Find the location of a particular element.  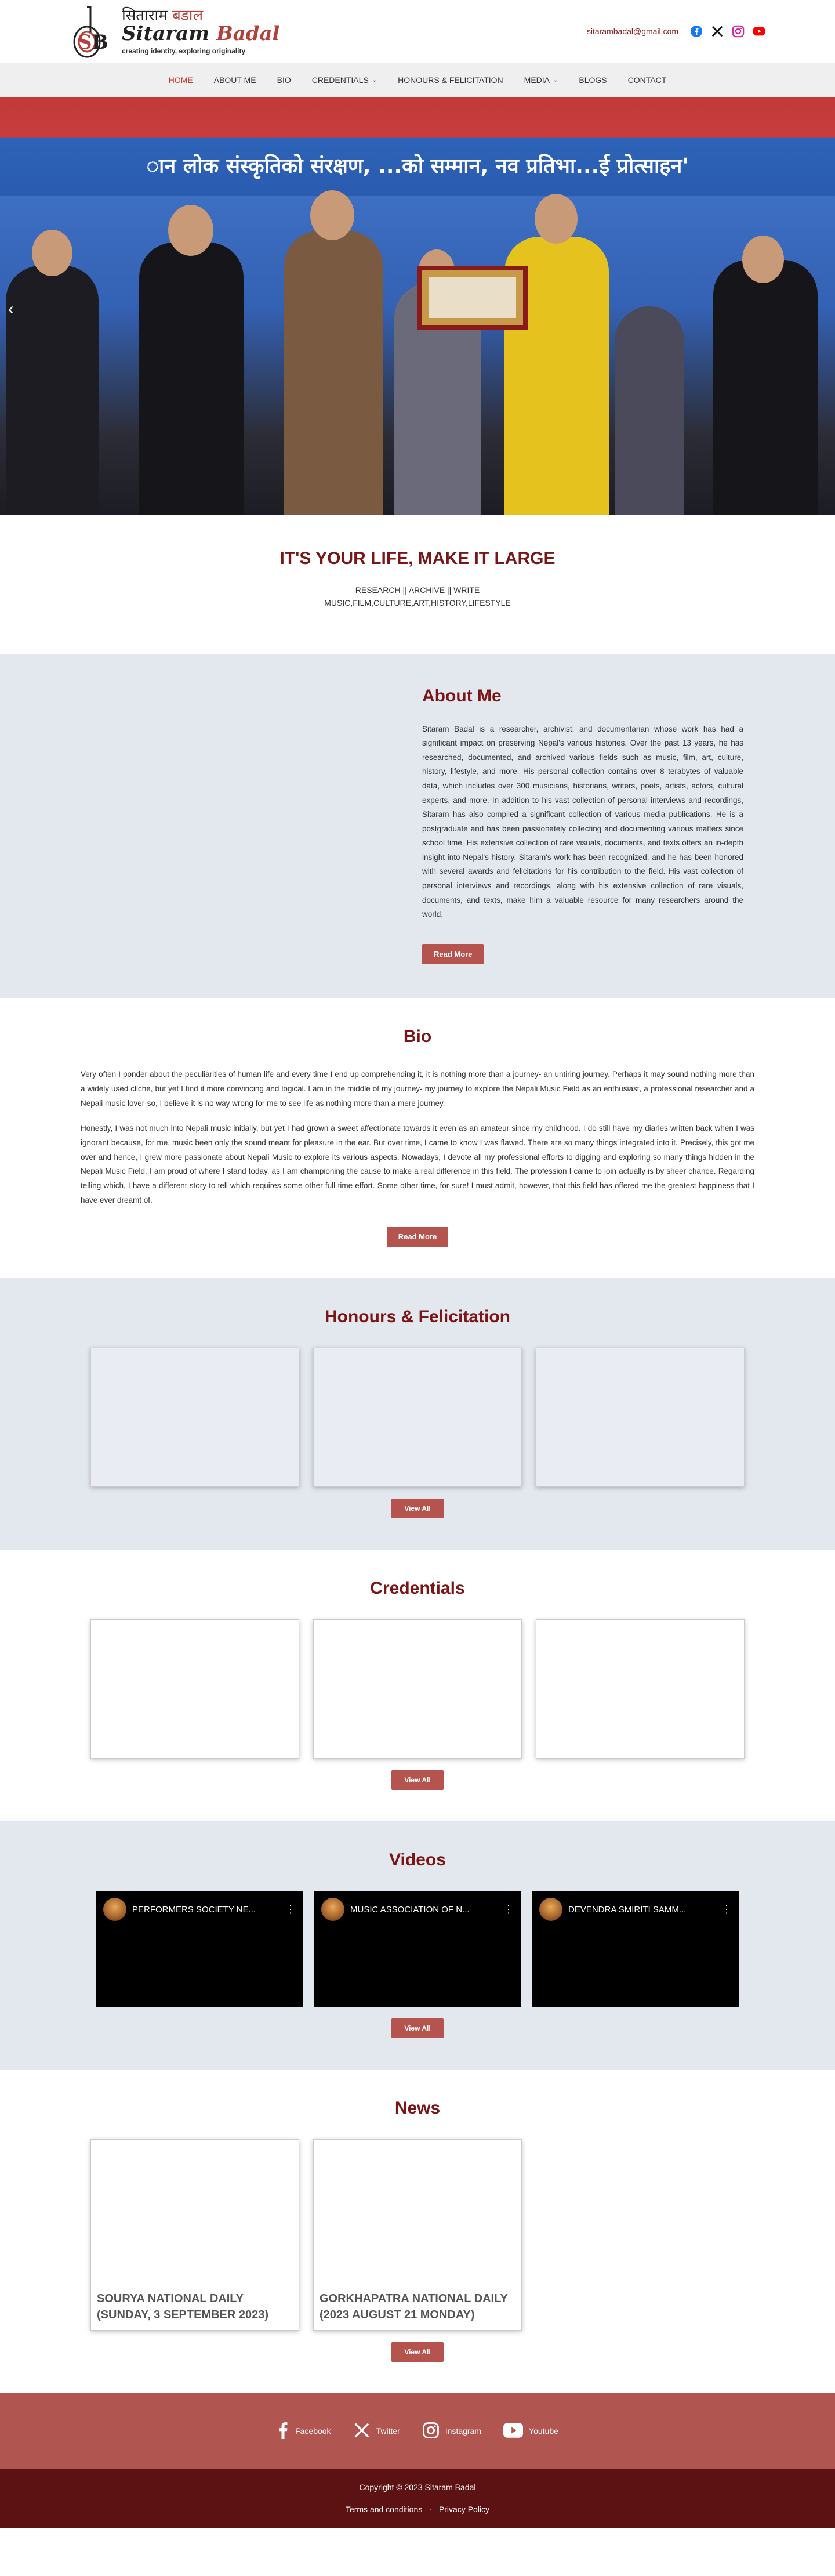

nav-item-credentials: CREDENTIALS ⌄ is located at coordinates (344, 80).